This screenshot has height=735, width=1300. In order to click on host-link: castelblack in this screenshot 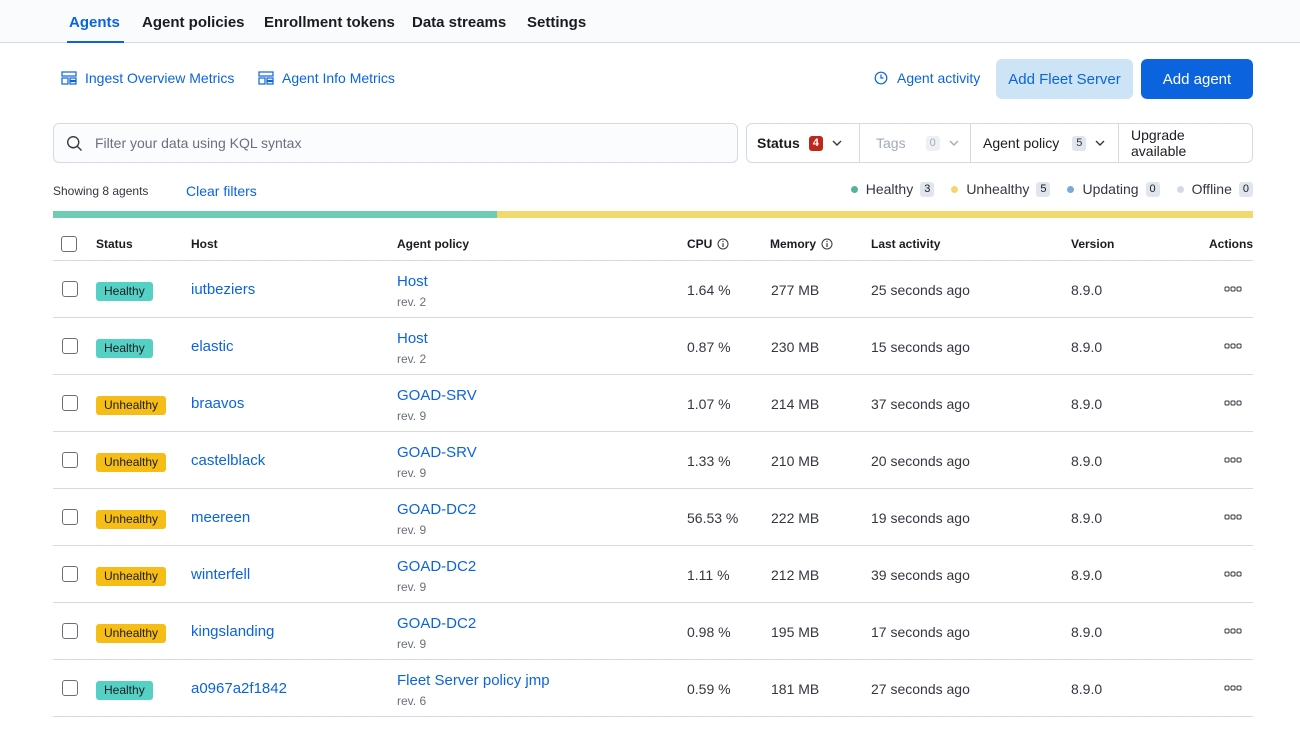, I will do `click(228, 460)`.